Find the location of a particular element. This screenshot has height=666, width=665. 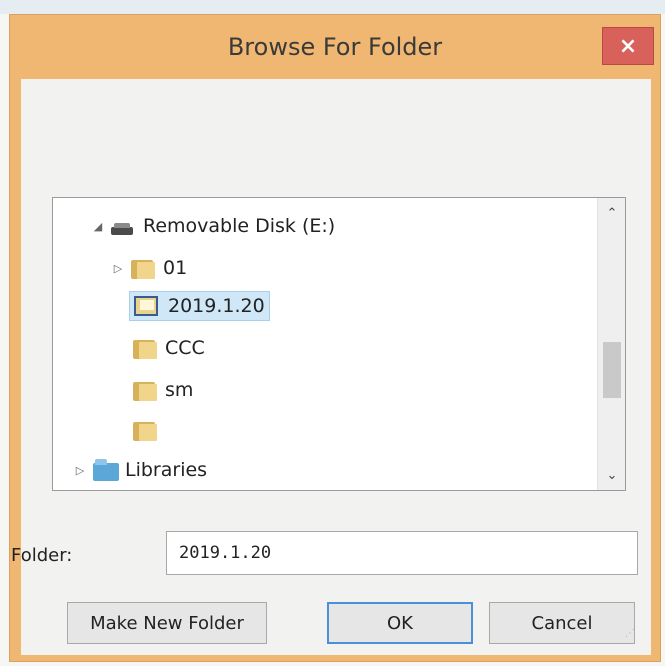

tree-item-2019-1-20: 2019.1.20 is located at coordinates (199, 306).